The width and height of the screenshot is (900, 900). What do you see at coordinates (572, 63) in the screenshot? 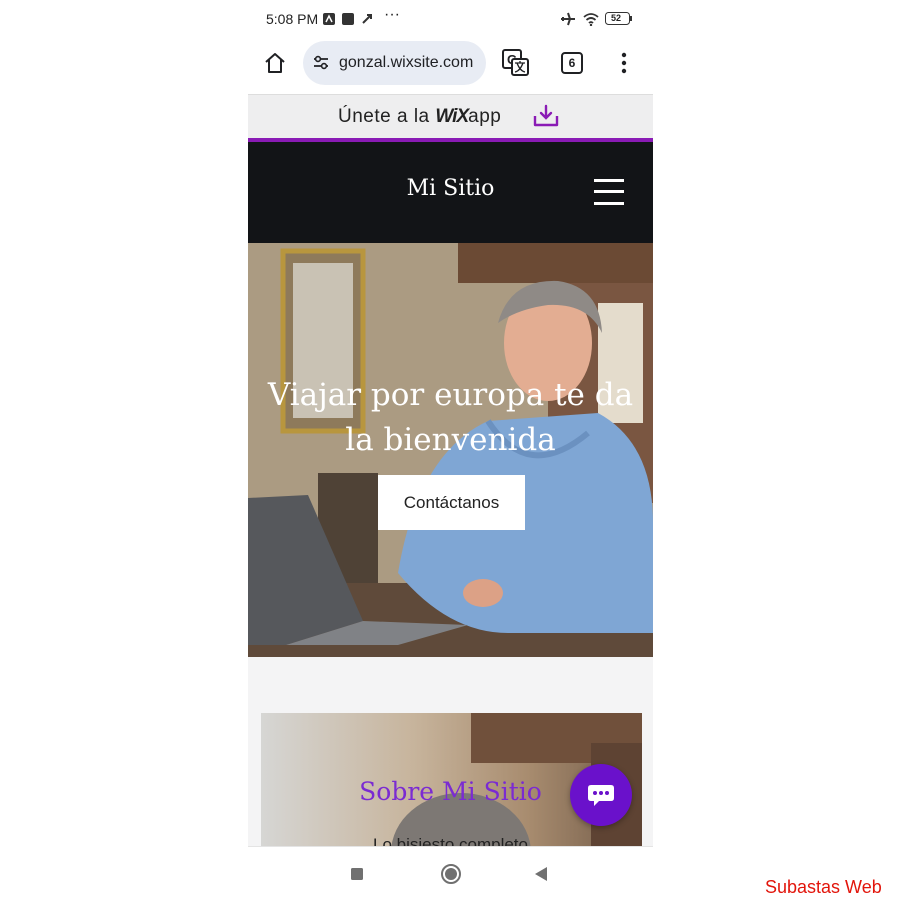
I see `tab-switcher-icon: 6` at bounding box center [572, 63].